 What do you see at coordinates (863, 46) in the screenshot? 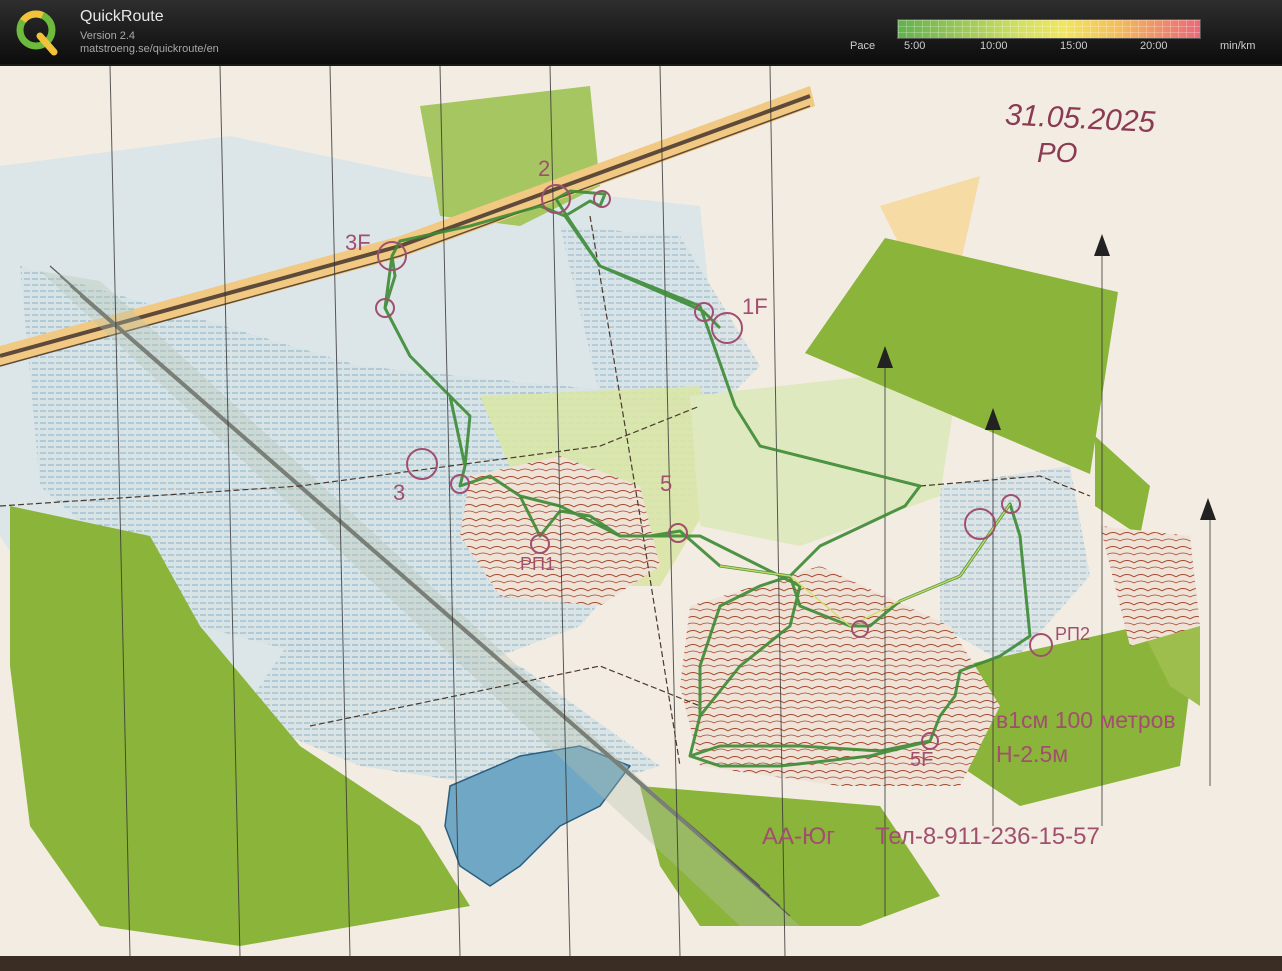
I see `pace-label: Pace` at bounding box center [863, 46].